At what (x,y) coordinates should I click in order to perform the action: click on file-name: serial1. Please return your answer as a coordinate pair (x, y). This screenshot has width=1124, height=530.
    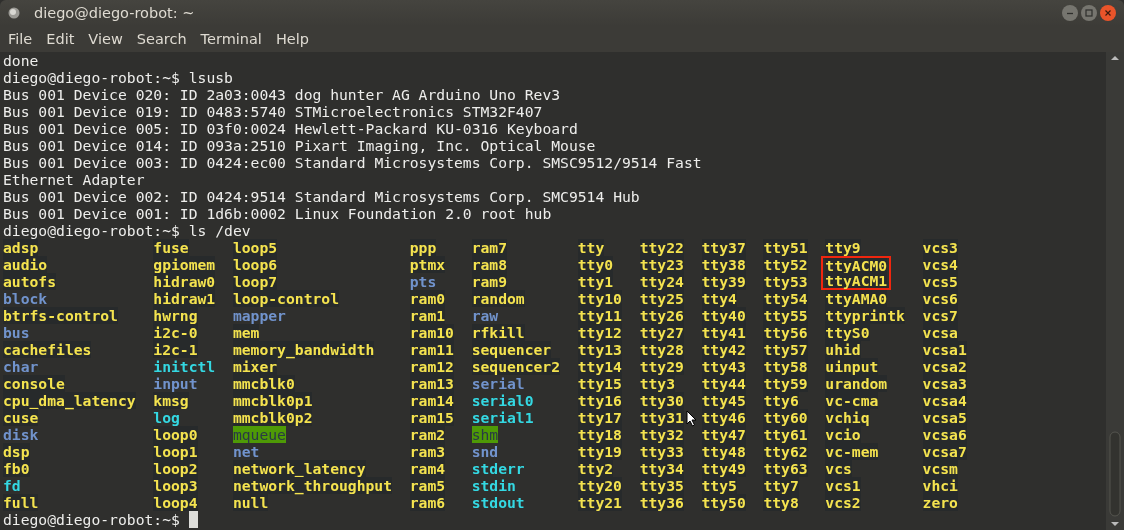
    Looking at the image, I should click on (502, 417).